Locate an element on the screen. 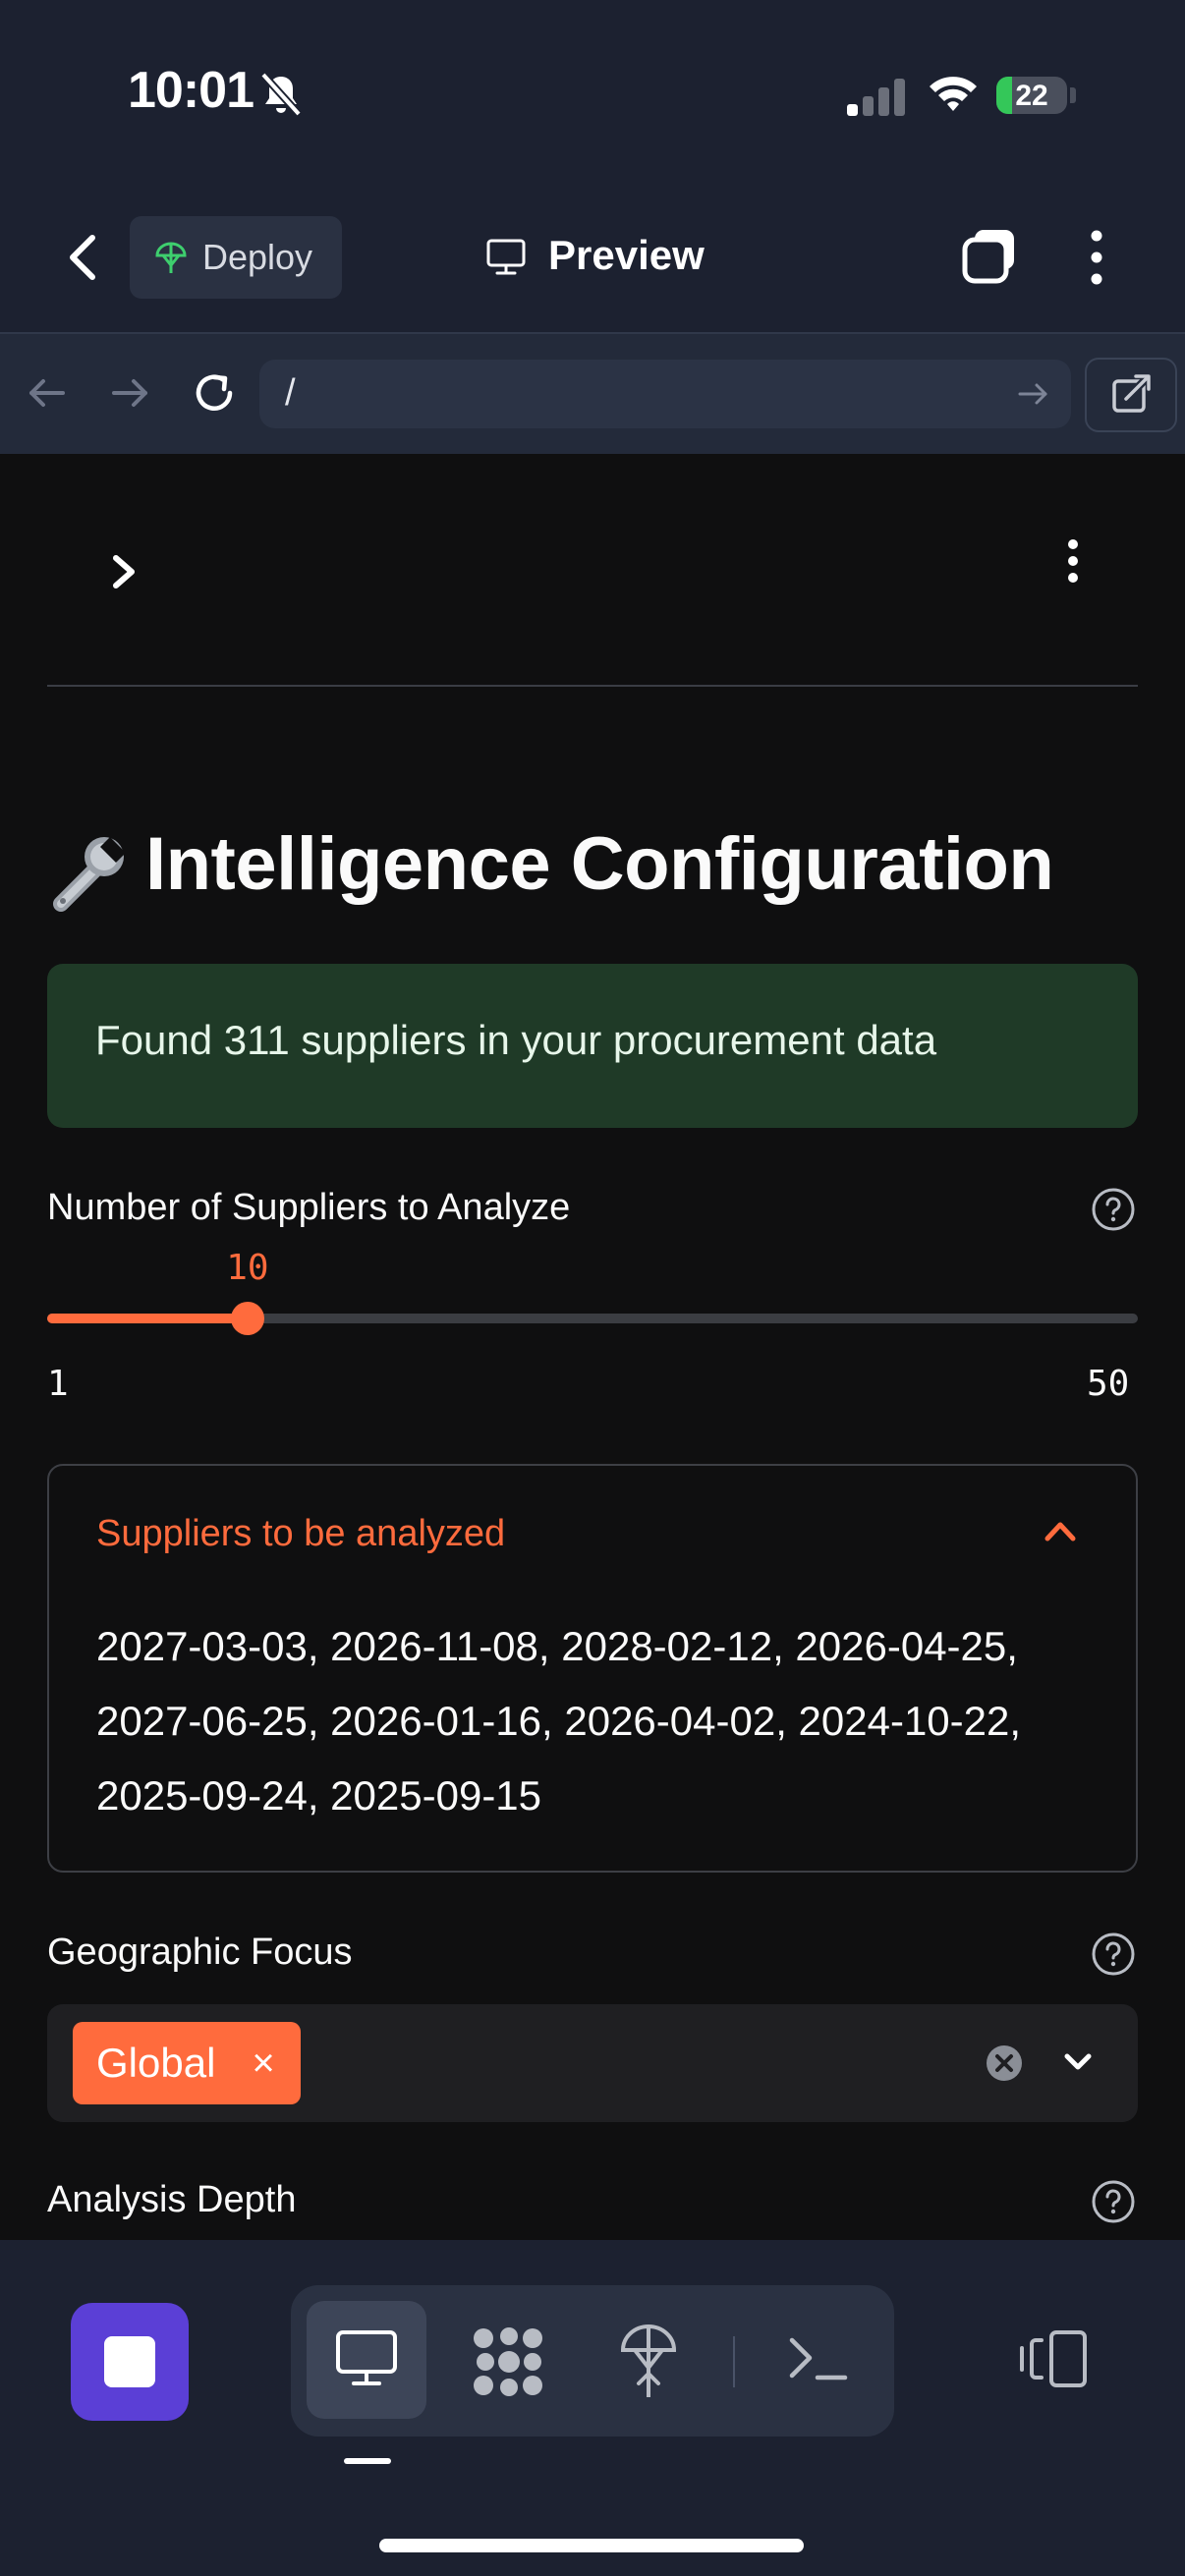 The height and width of the screenshot is (2576, 1185). slider-min-label: 1 is located at coordinates (58, 1384).